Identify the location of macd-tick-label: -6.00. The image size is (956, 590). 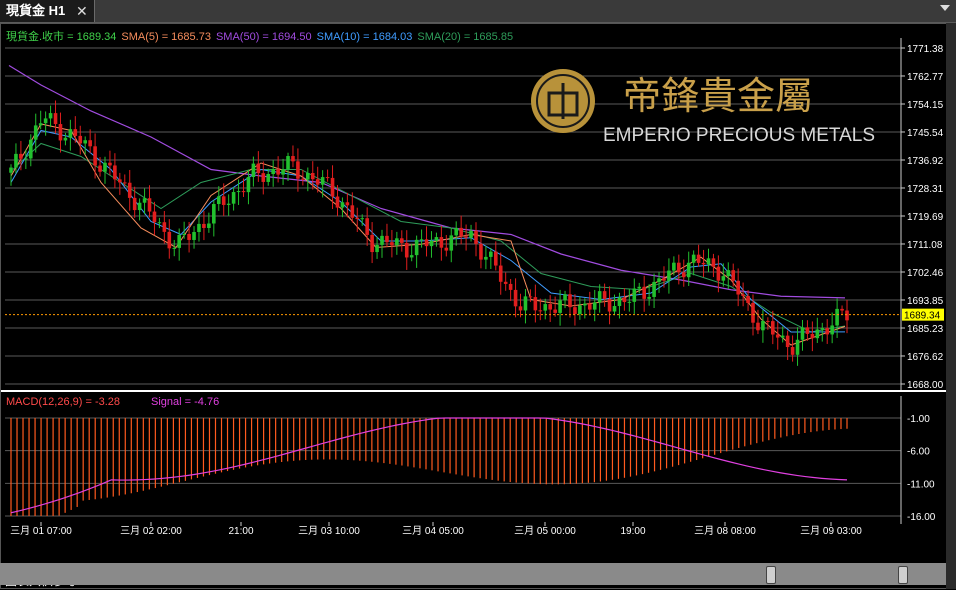
(918, 452).